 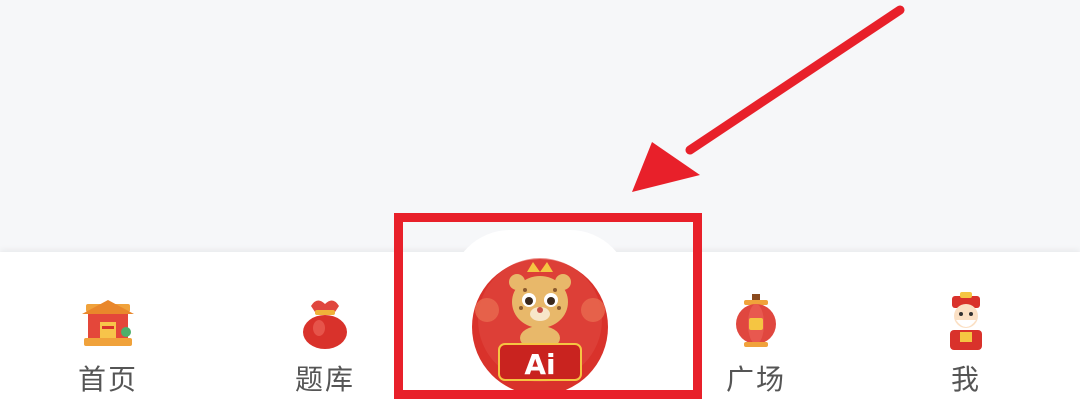 What do you see at coordinates (108, 347) in the screenshot?
I see `tab-home: 首页` at bounding box center [108, 347].